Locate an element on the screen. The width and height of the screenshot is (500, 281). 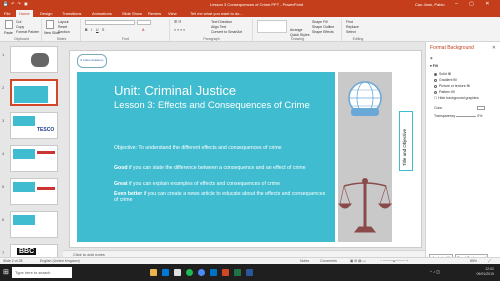
notes-toggle: Notes is located at coordinates (304, 261).